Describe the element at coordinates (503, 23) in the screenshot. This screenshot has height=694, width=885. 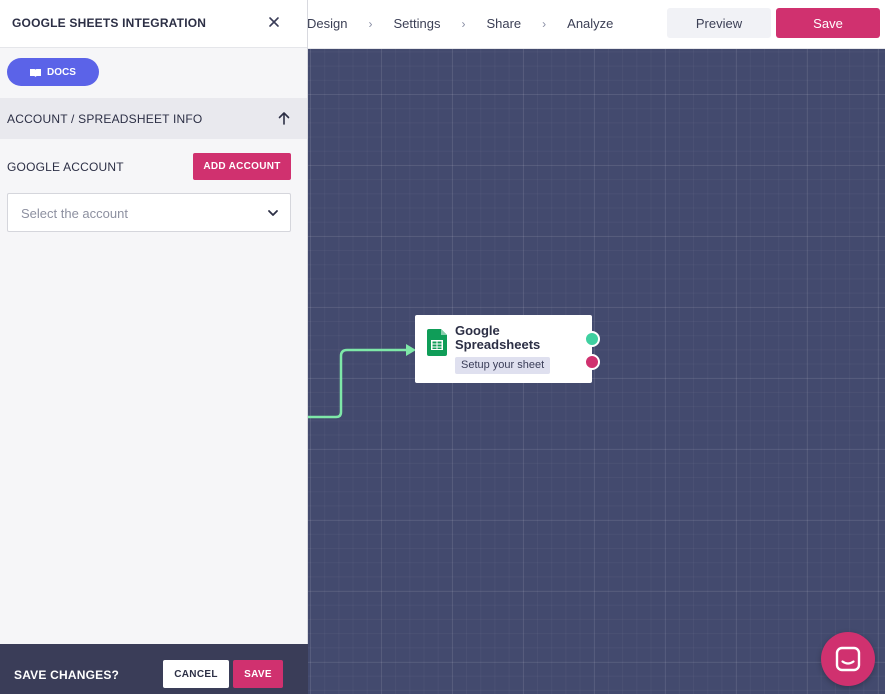
I see `breadcrumb-share: Share` at that location.